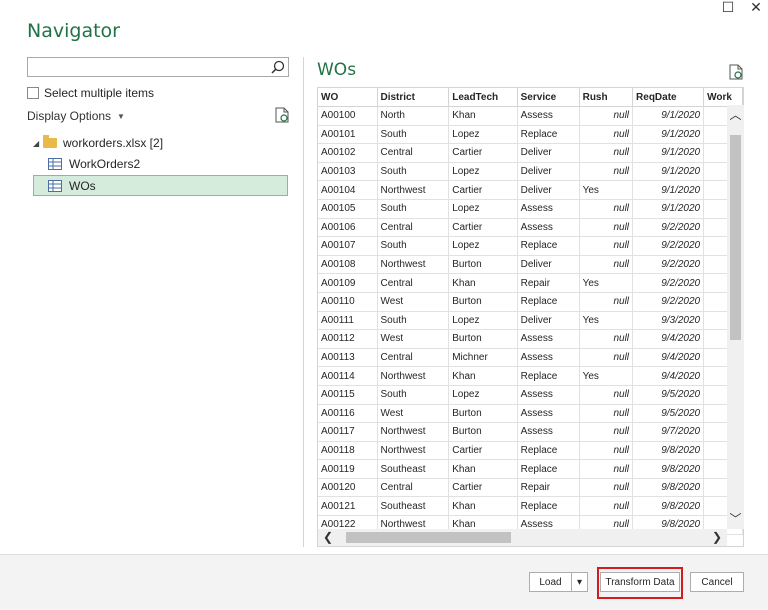 This screenshot has height=610, width=768. I want to click on cancel-button: Cancel, so click(717, 582).